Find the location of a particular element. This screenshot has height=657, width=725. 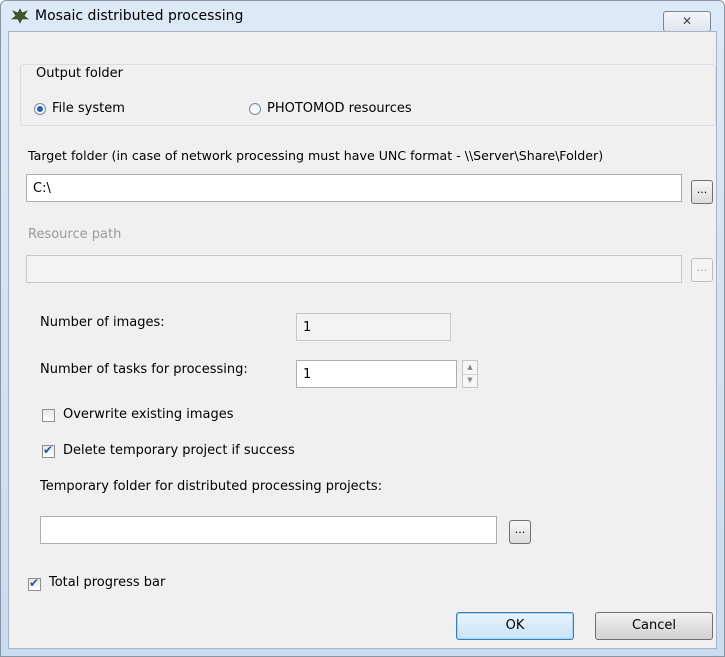

target-folder-input is located at coordinates (354, 188).